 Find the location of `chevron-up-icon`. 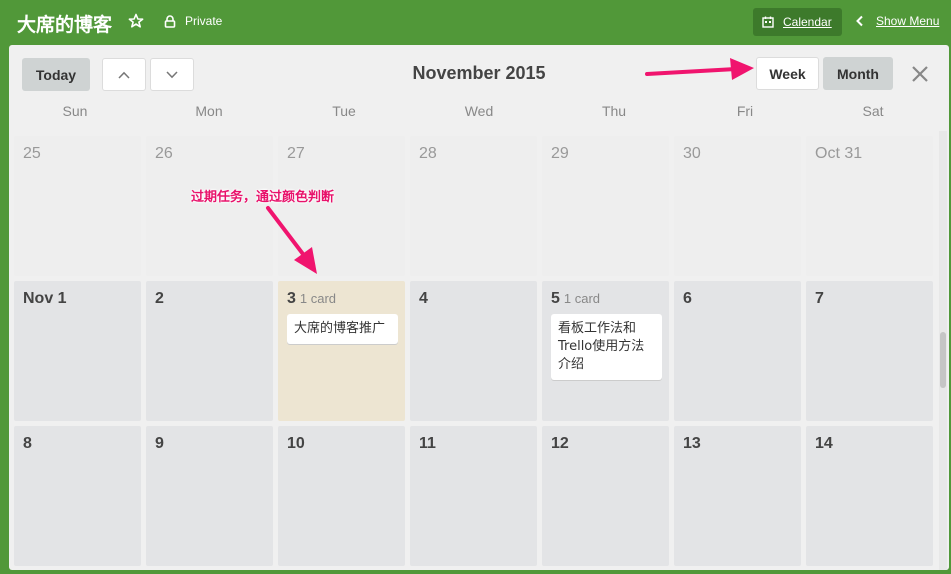

chevron-up-icon is located at coordinates (124, 75).